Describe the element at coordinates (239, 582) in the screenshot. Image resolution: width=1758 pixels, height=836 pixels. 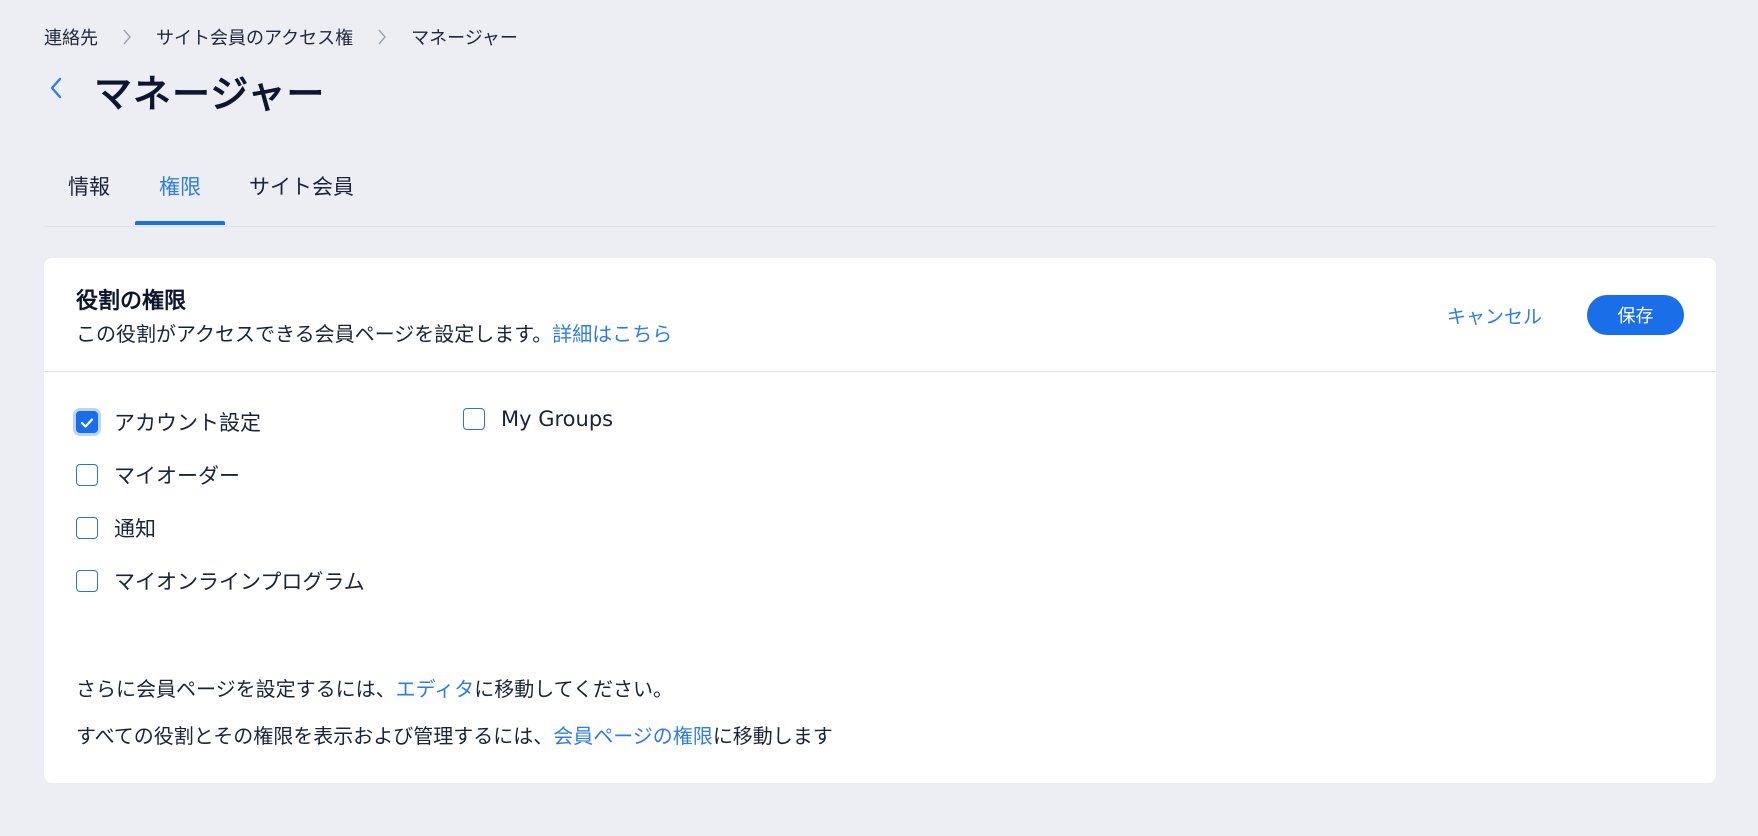
I see `option-label: マイオンラインプログラム` at that location.